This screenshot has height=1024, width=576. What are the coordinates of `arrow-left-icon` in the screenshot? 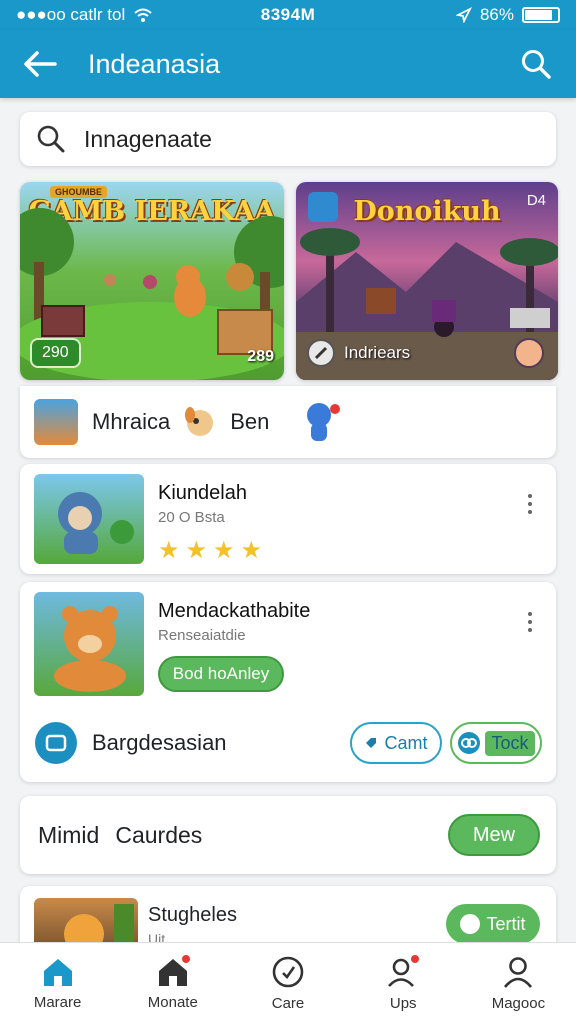 It's located at (40, 64).